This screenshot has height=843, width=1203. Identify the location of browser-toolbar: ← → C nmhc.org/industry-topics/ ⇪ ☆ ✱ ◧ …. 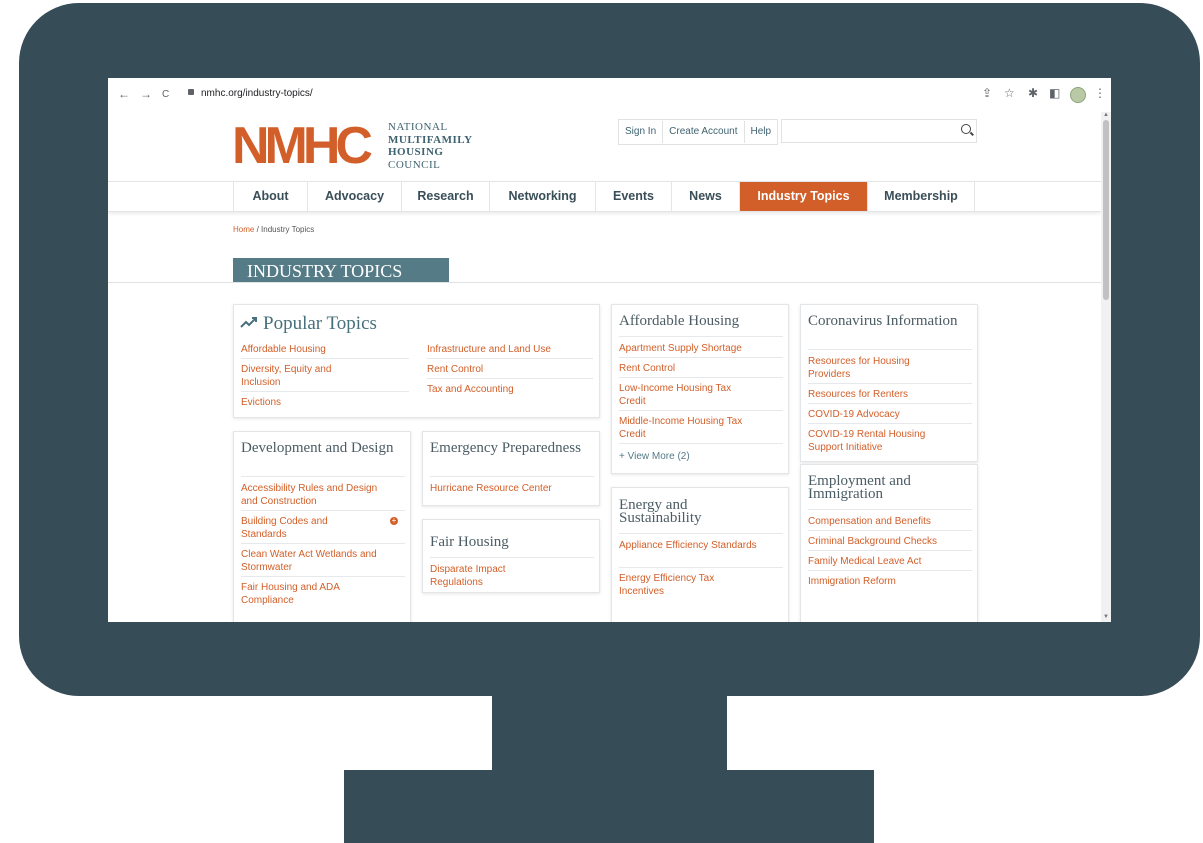
(609, 95).